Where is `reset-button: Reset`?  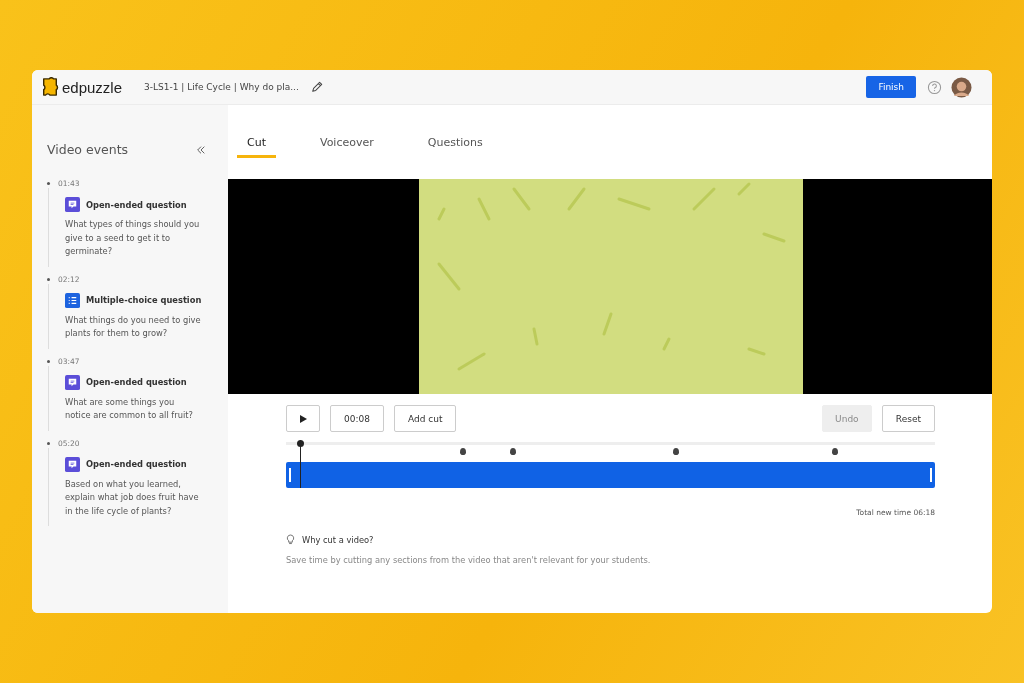
reset-button: Reset is located at coordinates (908, 418).